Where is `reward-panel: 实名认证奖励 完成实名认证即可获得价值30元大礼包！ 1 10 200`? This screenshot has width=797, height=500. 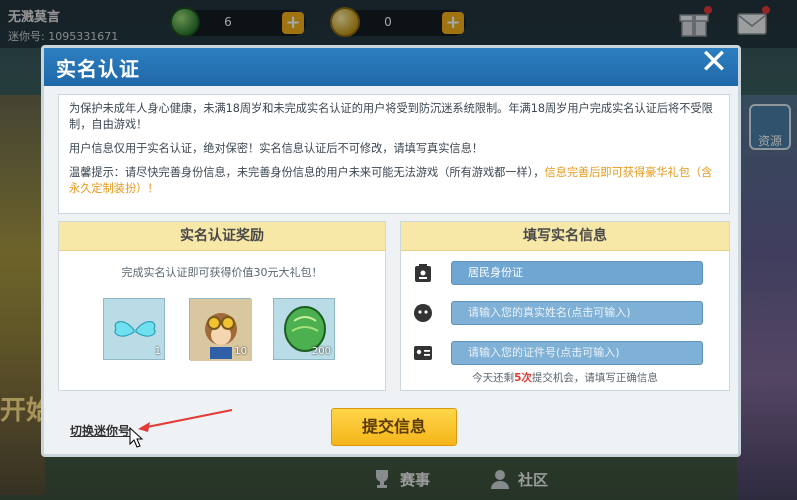
reward-panel: 实名认证奖励 完成实名认证即可获得价值30元大礼包！ 1 10 200 is located at coordinates (222, 306).